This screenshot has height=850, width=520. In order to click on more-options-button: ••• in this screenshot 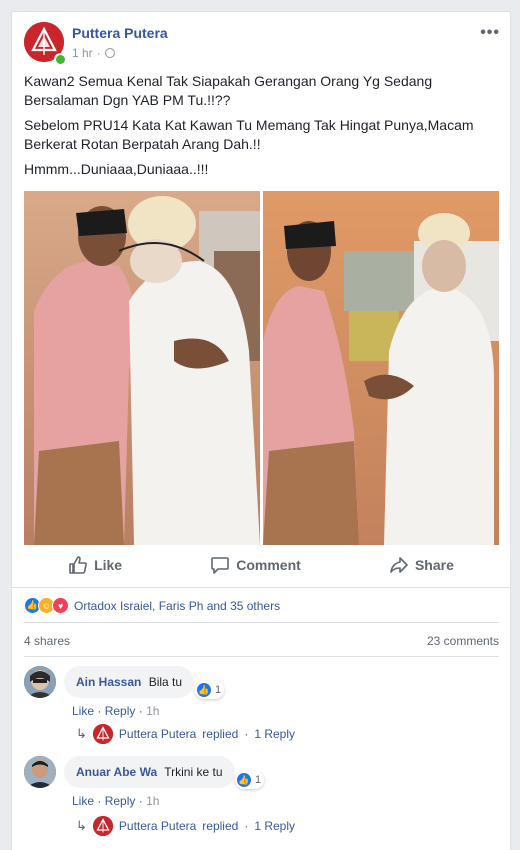, I will do `click(490, 33)`.